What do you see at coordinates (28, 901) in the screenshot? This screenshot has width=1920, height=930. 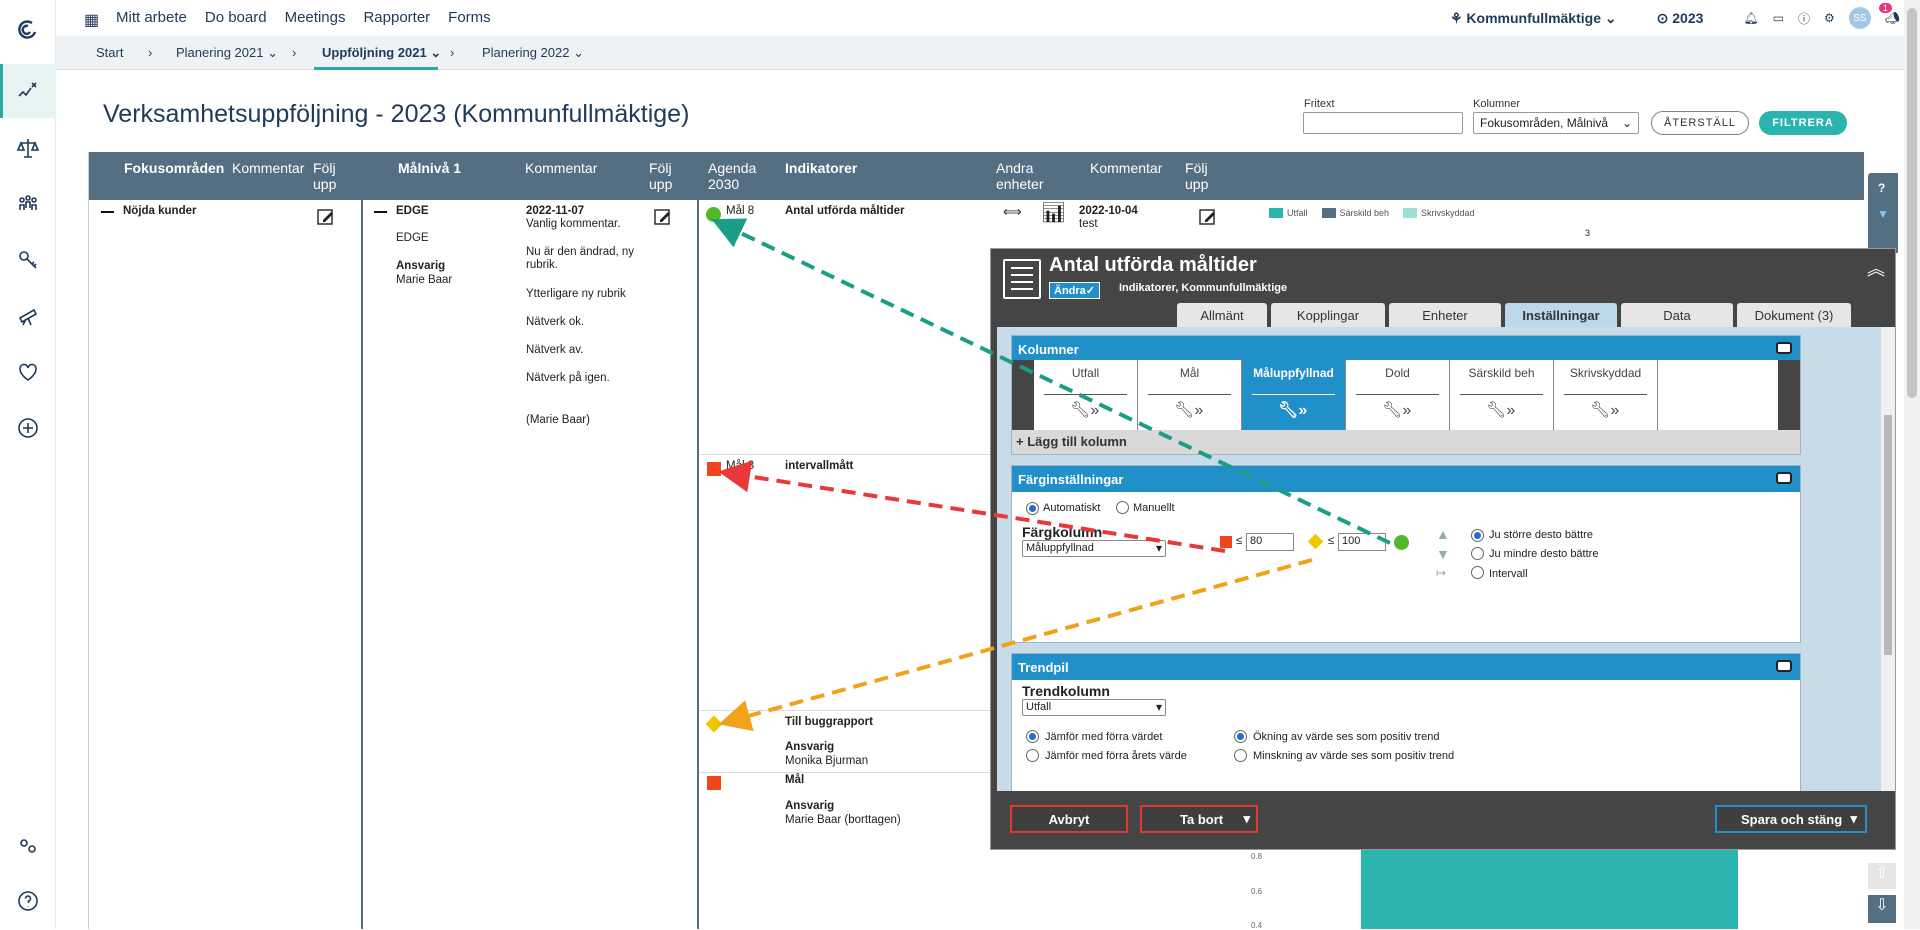 I see `help-icon` at bounding box center [28, 901].